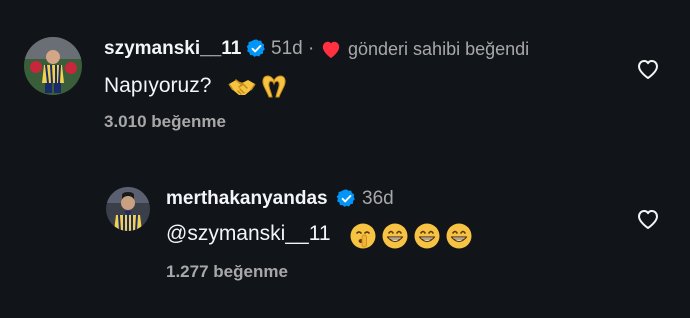  What do you see at coordinates (287, 49) in the screenshot?
I see `comment-time: 51d` at bounding box center [287, 49].